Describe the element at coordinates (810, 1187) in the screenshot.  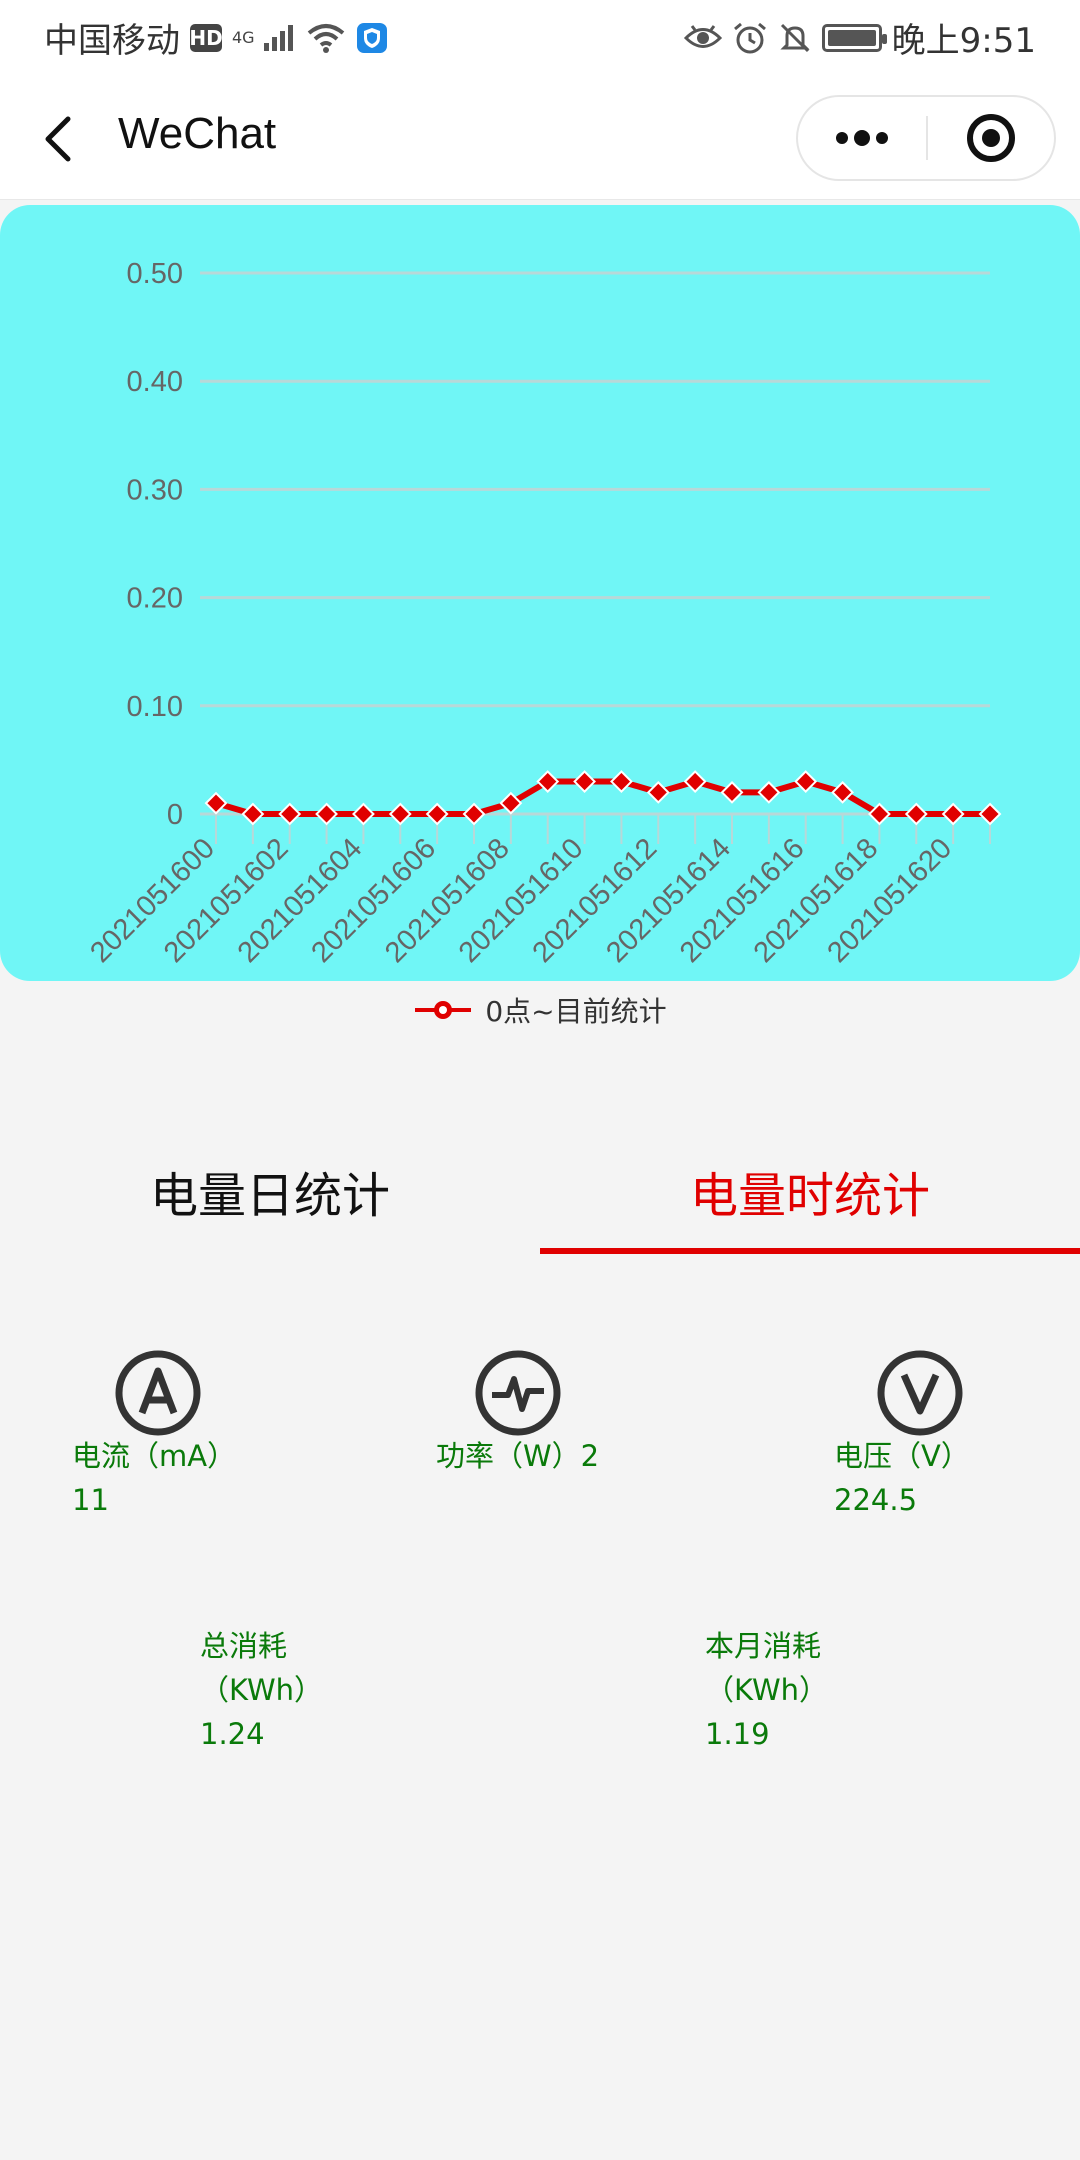
I see `tab-hourly-stats: 电量时统计` at that location.